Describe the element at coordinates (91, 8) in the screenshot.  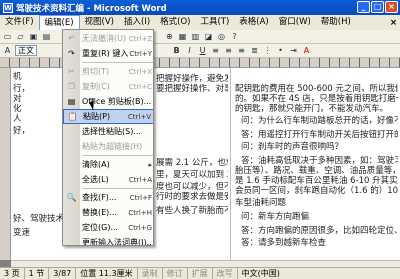
I see `window-title: 驾驶技术资料汇编 - Microsoft Word` at that location.